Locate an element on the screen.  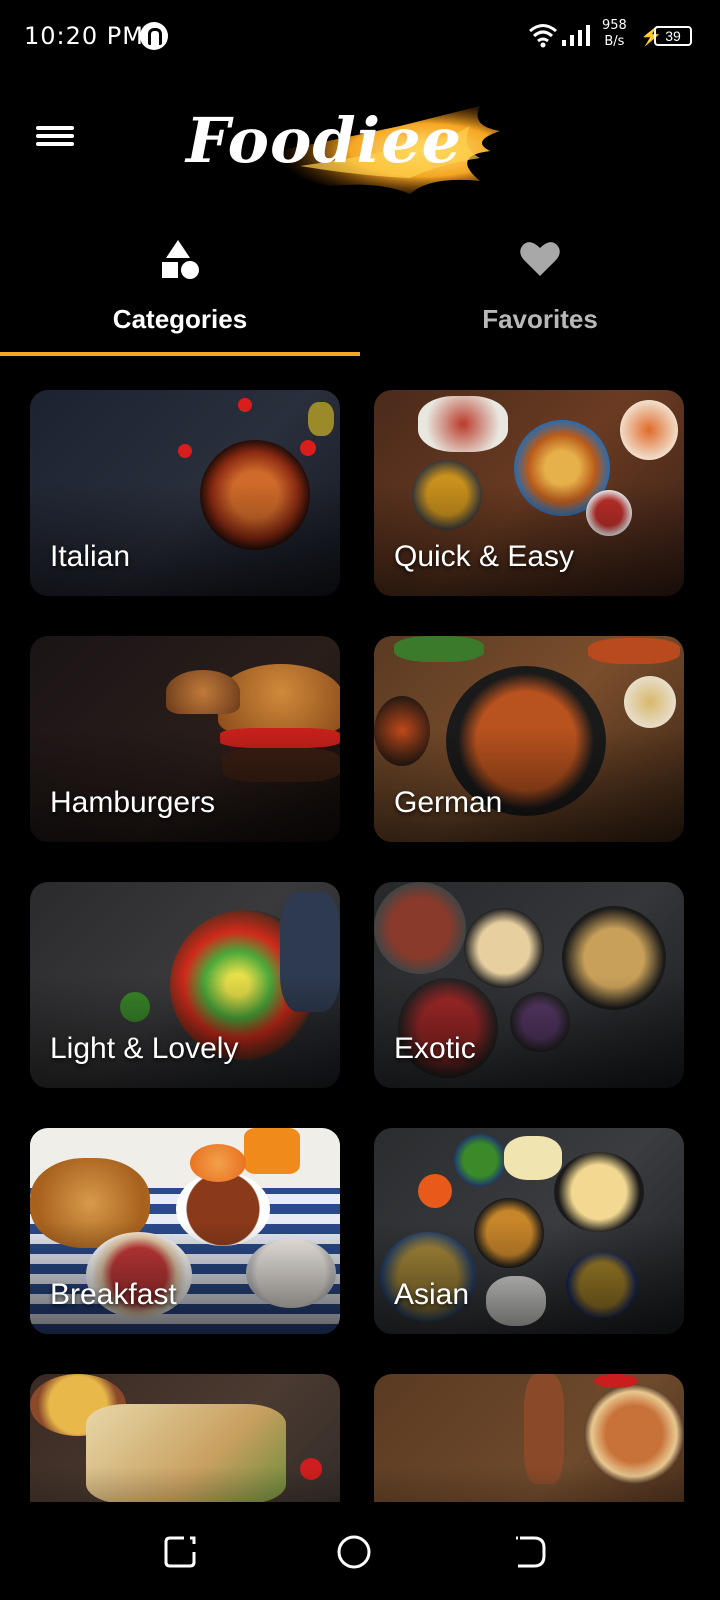
app-logo: Foodiee is located at coordinates (355, 146).